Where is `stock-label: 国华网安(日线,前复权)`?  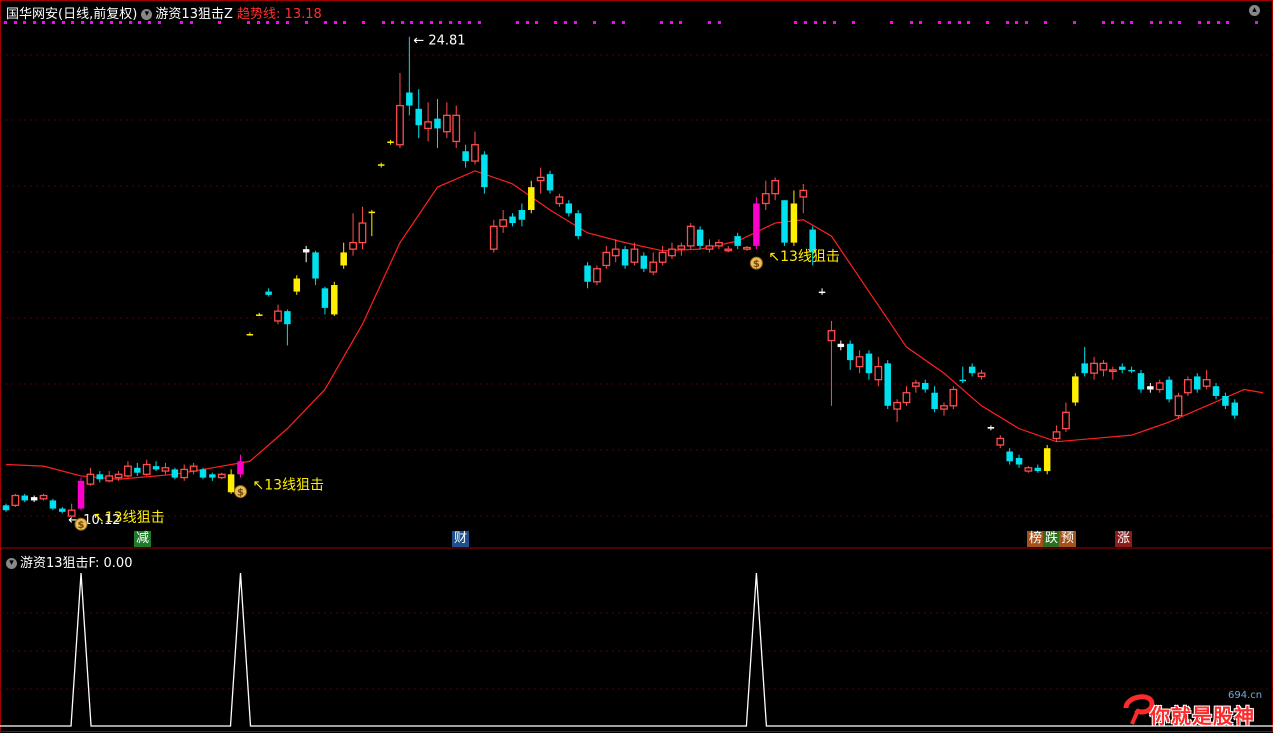 stock-label: 国华网安(日线,前复权) is located at coordinates (71, 14).